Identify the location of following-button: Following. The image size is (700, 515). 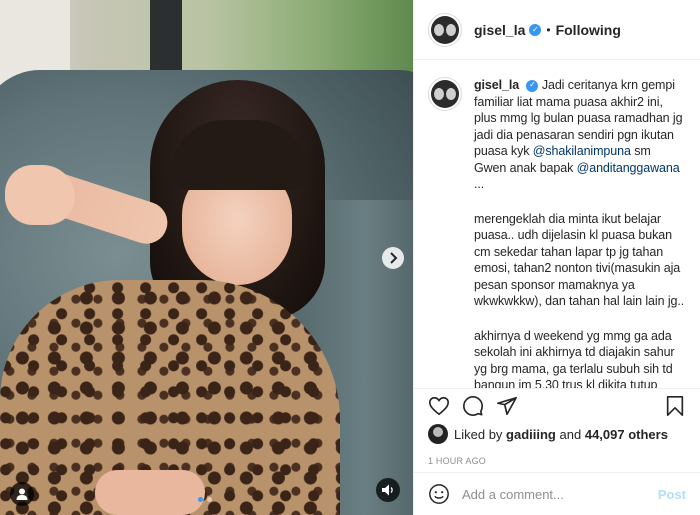
(588, 30).